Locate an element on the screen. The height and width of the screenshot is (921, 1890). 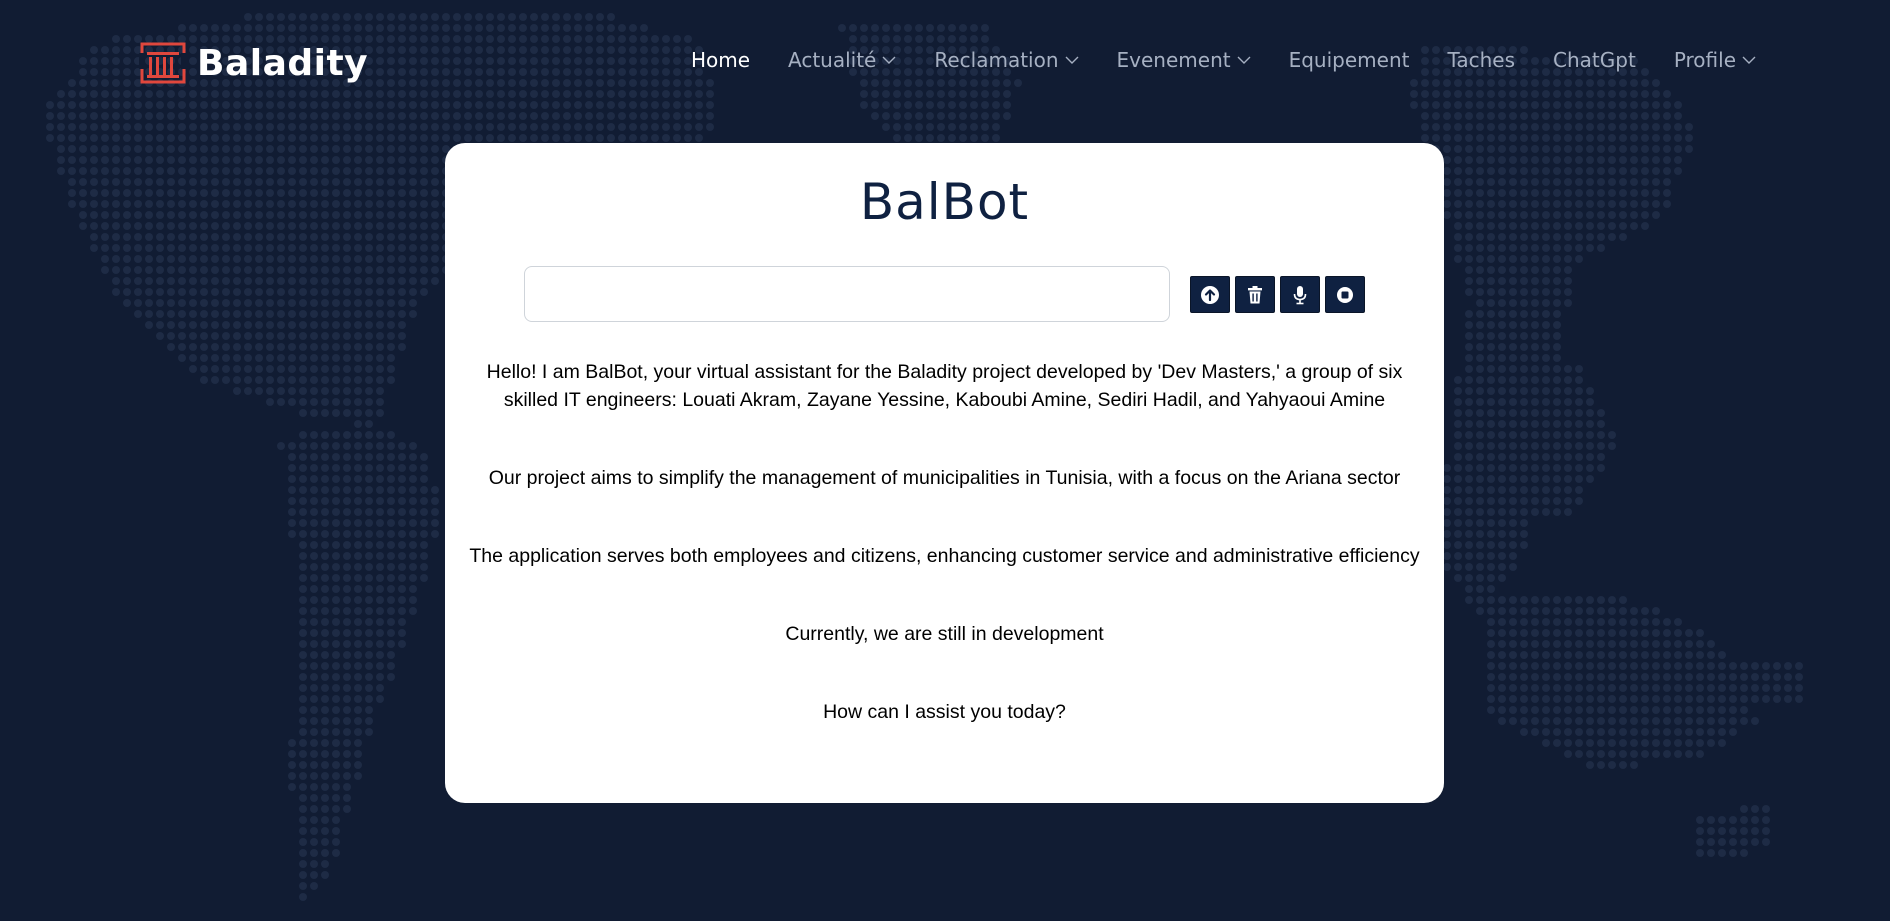
brand-link: Baladity is located at coordinates (253, 63).